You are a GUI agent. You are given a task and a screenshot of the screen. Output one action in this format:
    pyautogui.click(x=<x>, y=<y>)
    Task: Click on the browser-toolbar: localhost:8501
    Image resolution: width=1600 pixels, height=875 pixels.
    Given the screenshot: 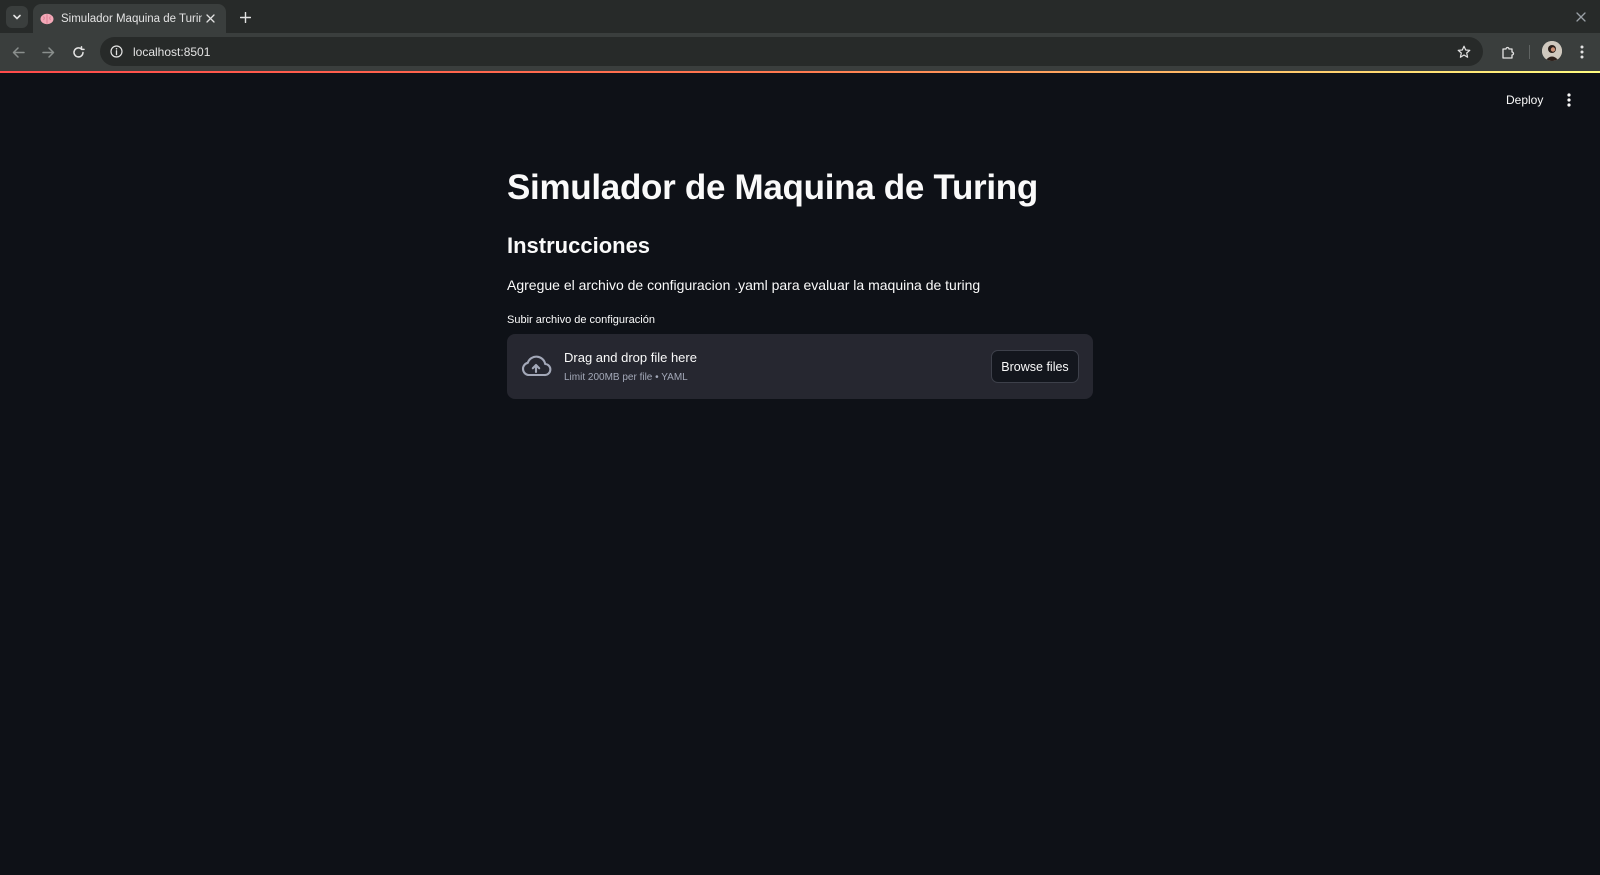 What is the action you would take?
    pyautogui.click(x=800, y=52)
    